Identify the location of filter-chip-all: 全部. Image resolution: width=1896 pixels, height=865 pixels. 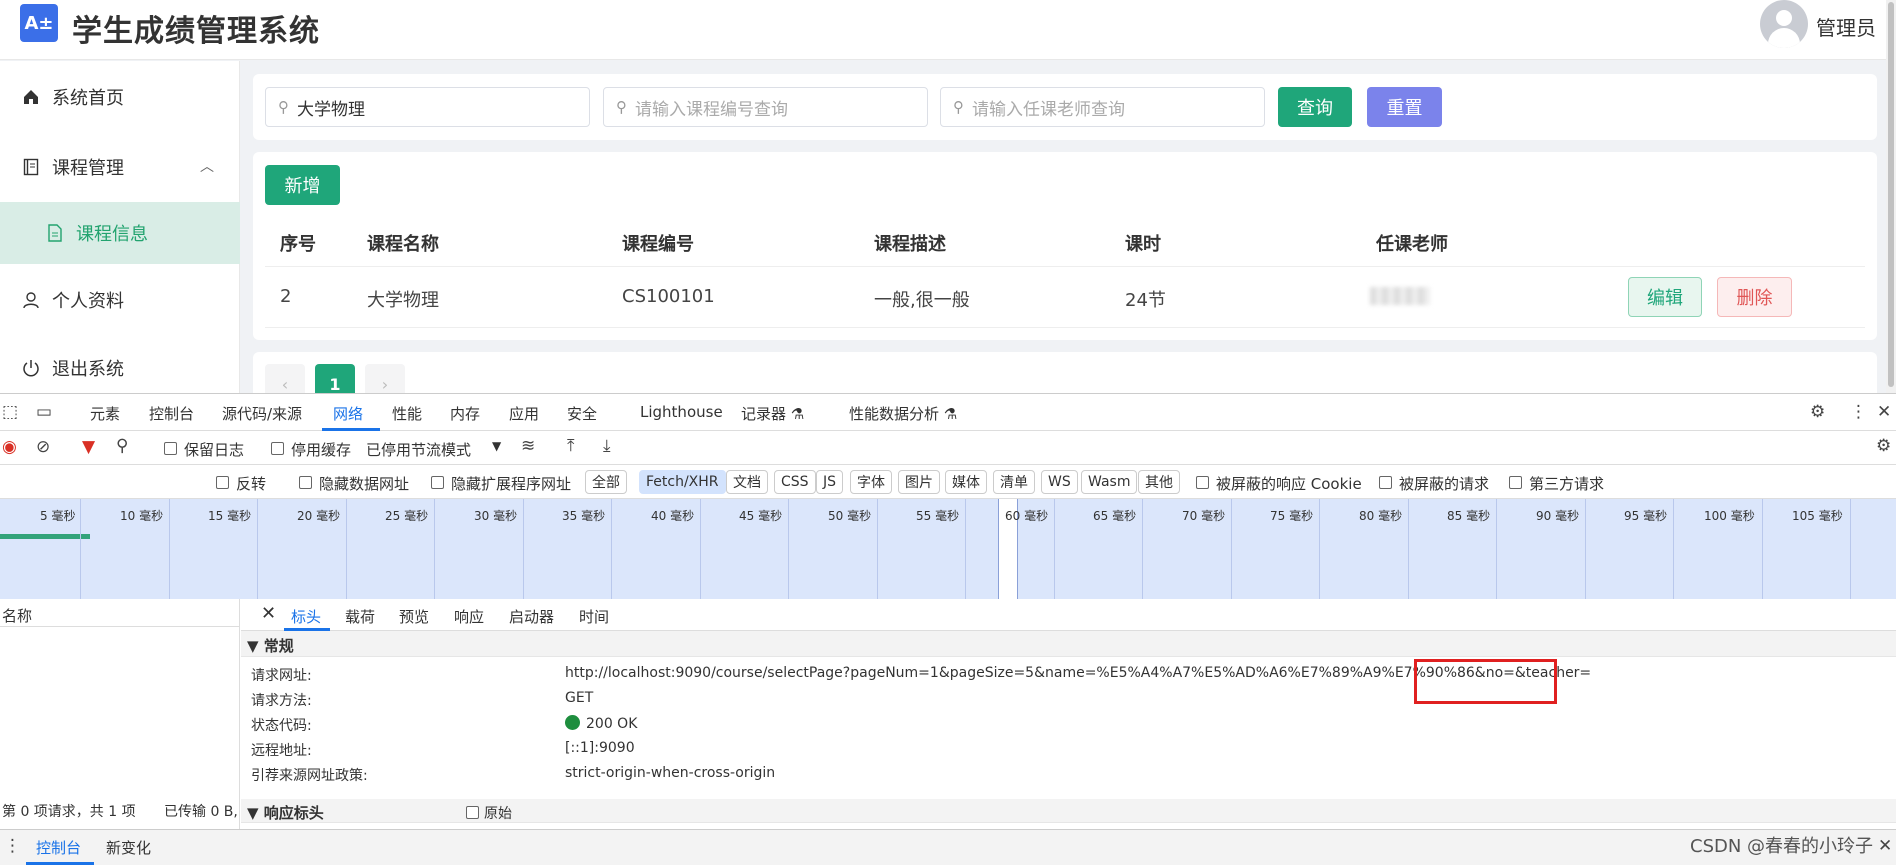
(606, 482).